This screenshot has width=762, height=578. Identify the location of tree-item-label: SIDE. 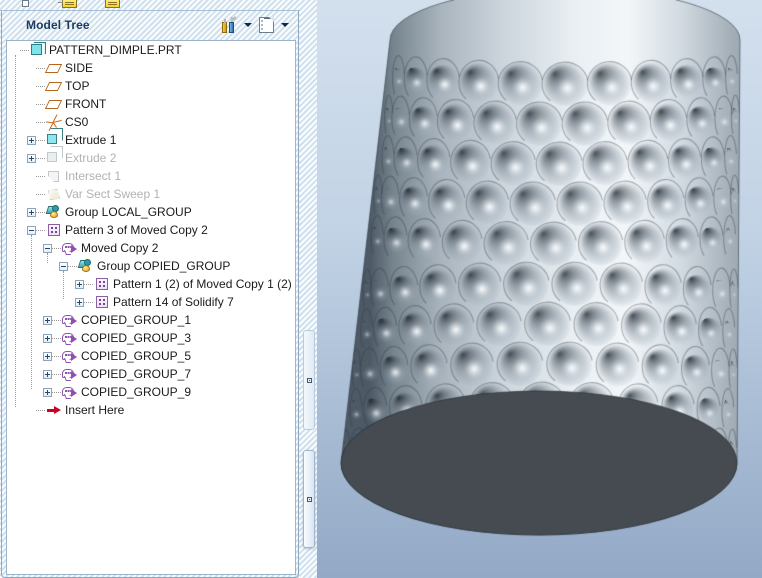
(79, 68).